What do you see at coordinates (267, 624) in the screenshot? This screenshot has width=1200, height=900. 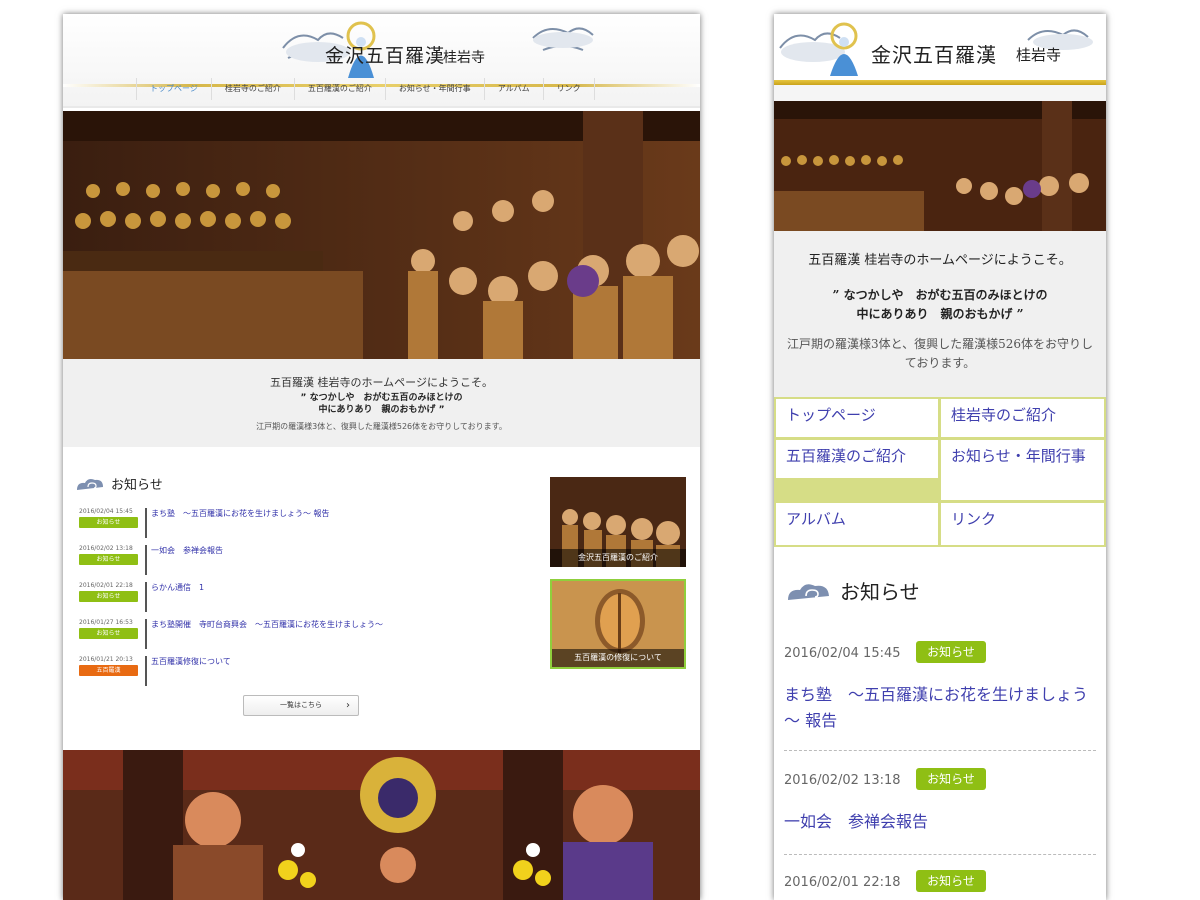 I see `news-link: まち塾開催 寺町台商興会 ～五百羅漢にお花を生けましょう～` at bounding box center [267, 624].